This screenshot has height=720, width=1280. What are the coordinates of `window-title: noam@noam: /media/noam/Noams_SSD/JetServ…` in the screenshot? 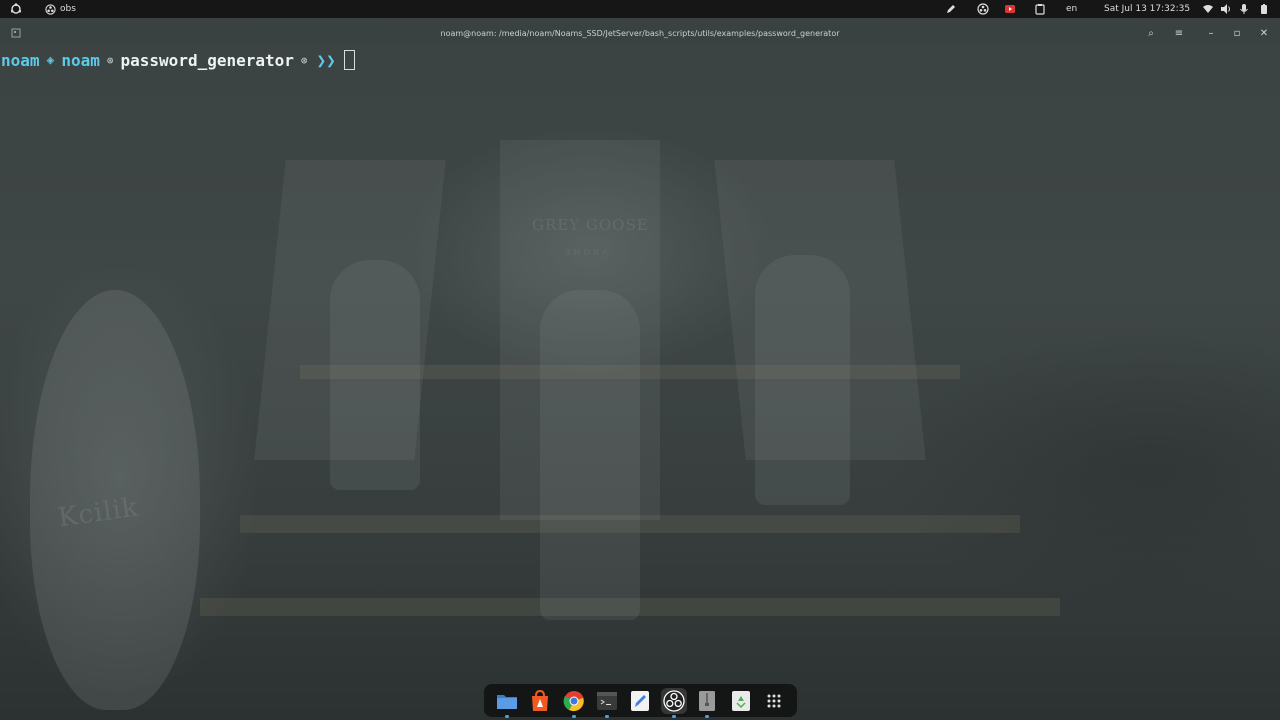 It's located at (640, 33).